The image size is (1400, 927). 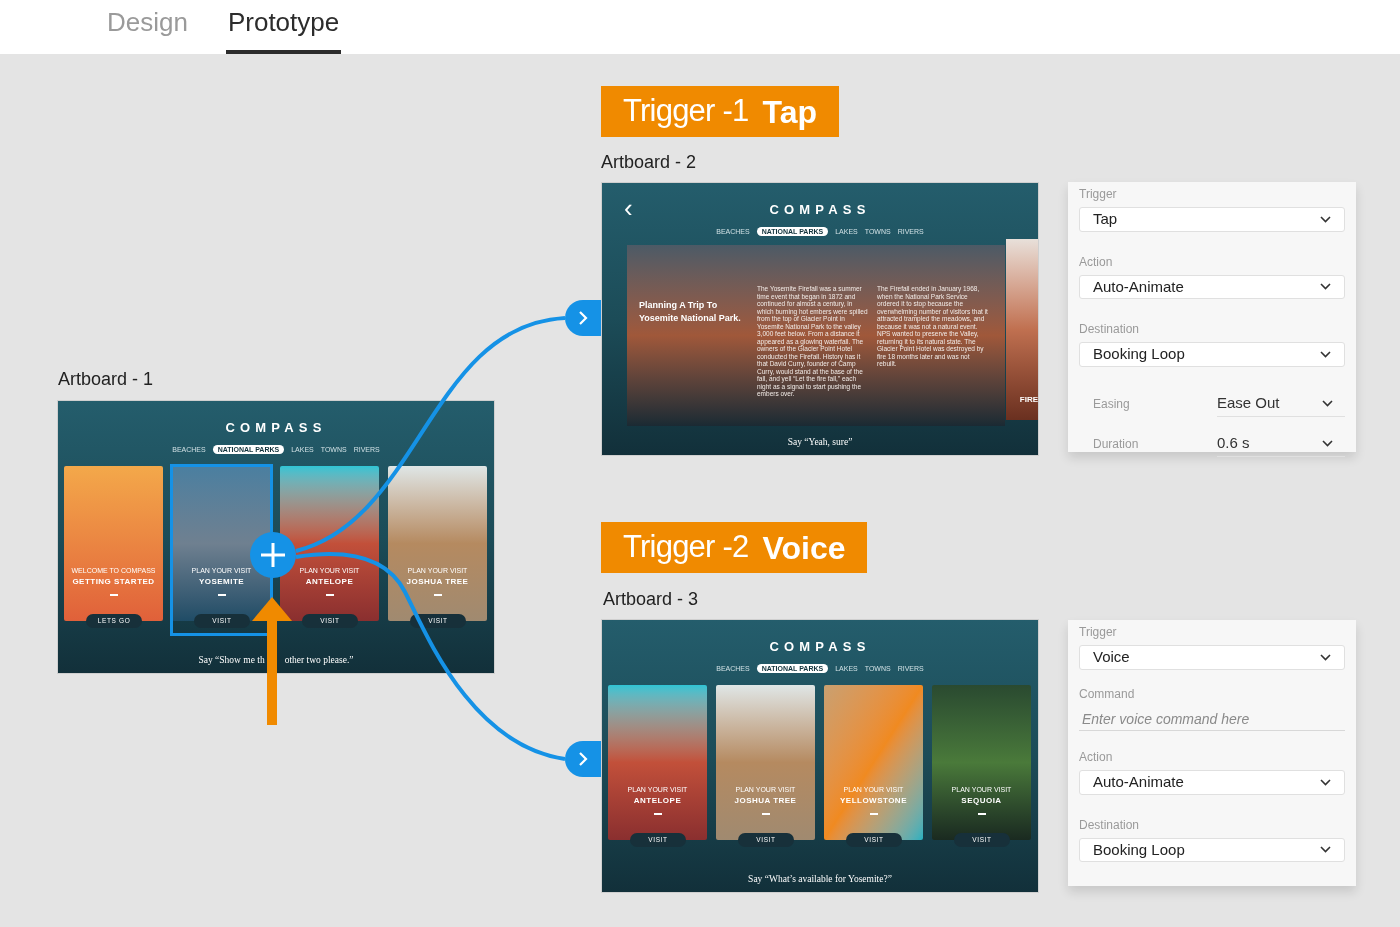 I want to click on voice-prompt: Say “Show me th, so click(x=231, y=660).